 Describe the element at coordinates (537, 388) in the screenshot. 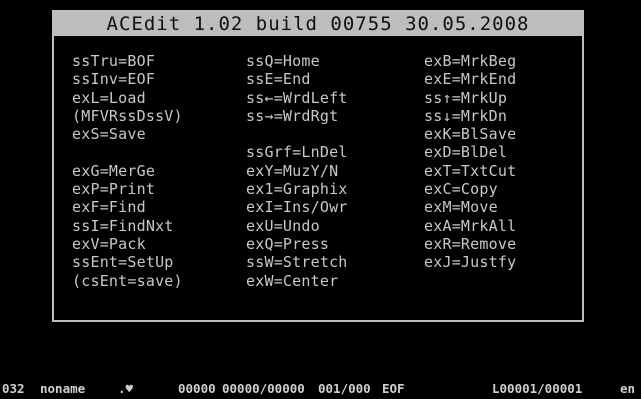

I see `status-line-counter: L00001/00001` at that location.